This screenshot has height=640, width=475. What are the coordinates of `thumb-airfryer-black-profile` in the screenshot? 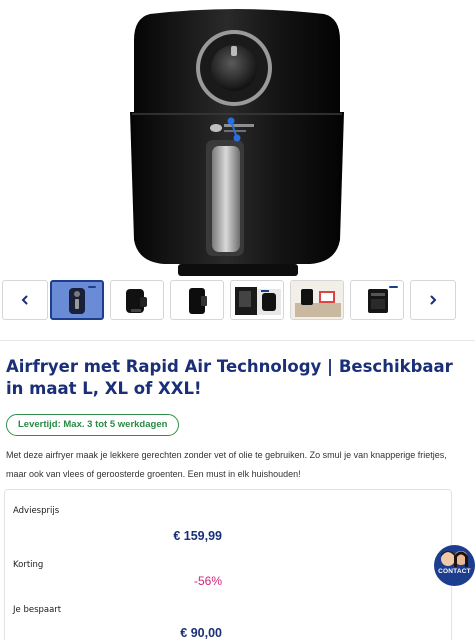 It's located at (197, 300).